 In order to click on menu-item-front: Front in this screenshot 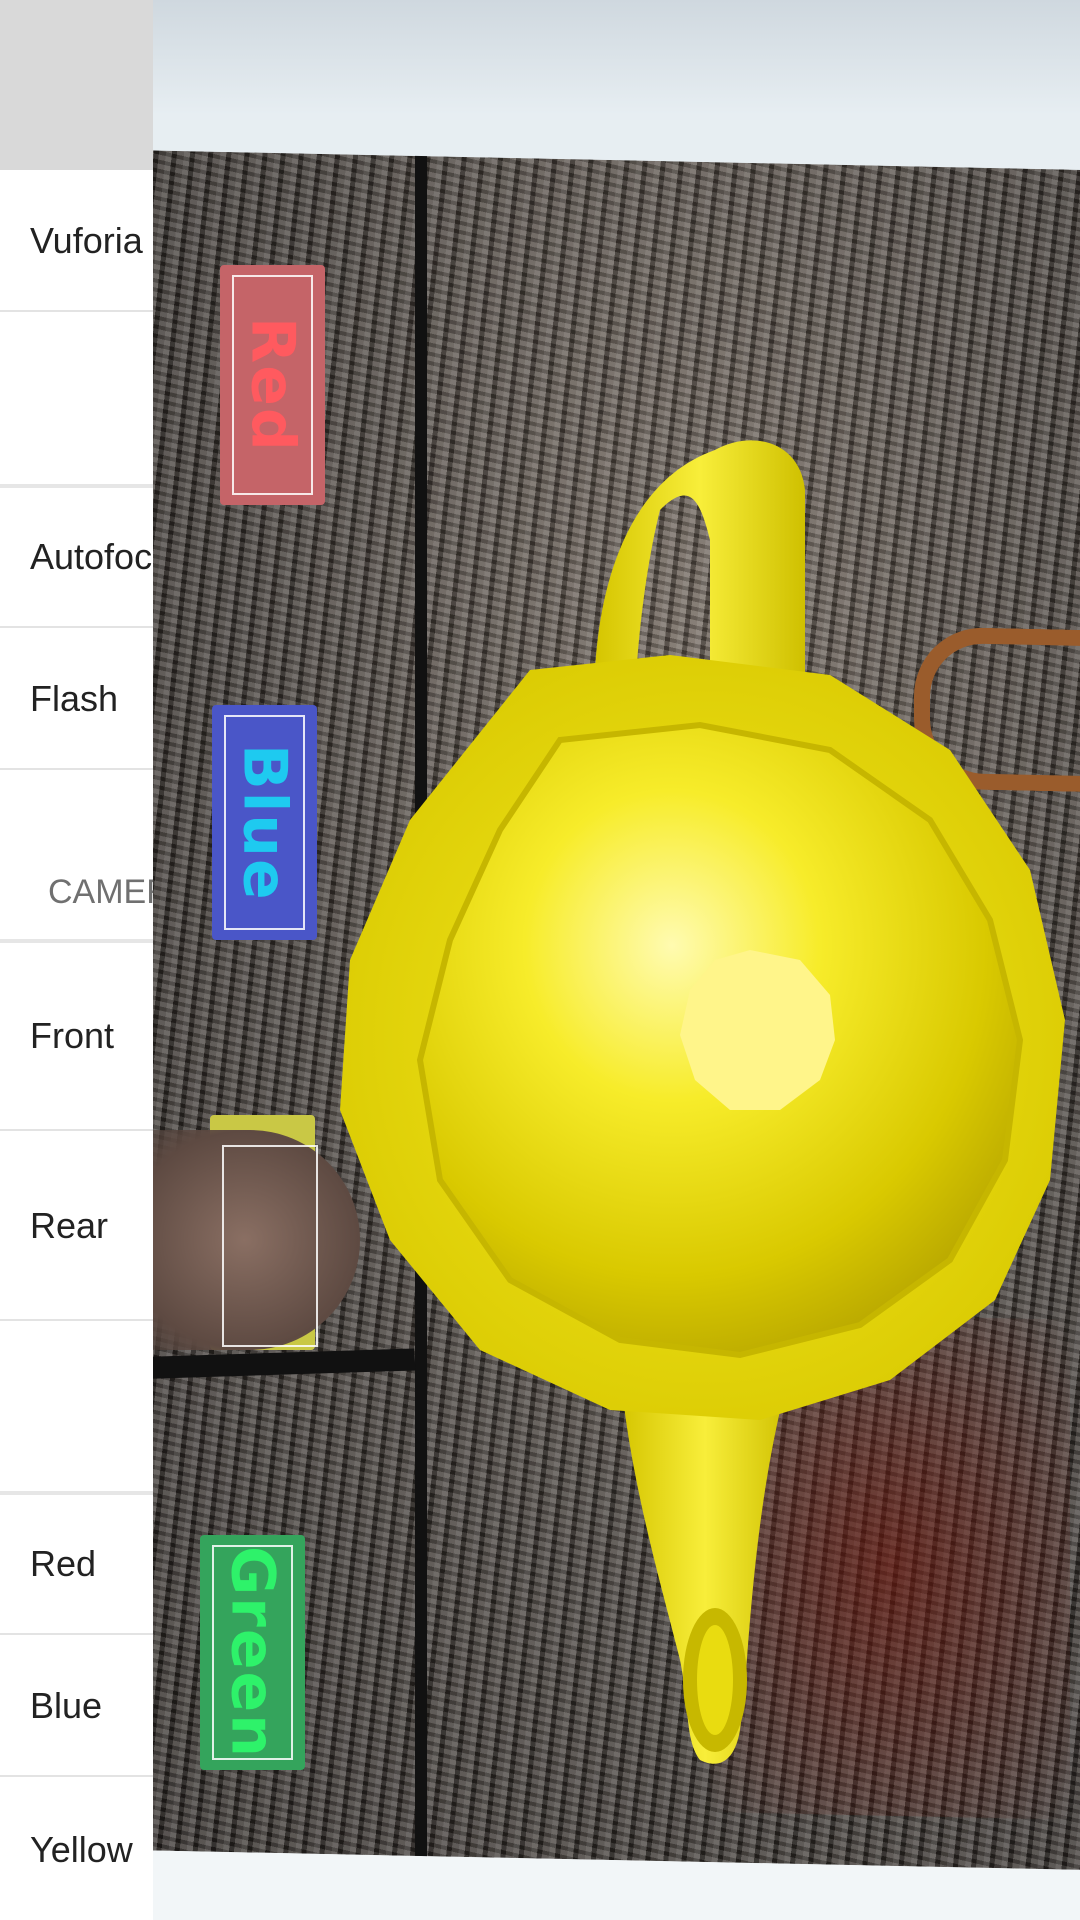, I will do `click(76, 1037)`.